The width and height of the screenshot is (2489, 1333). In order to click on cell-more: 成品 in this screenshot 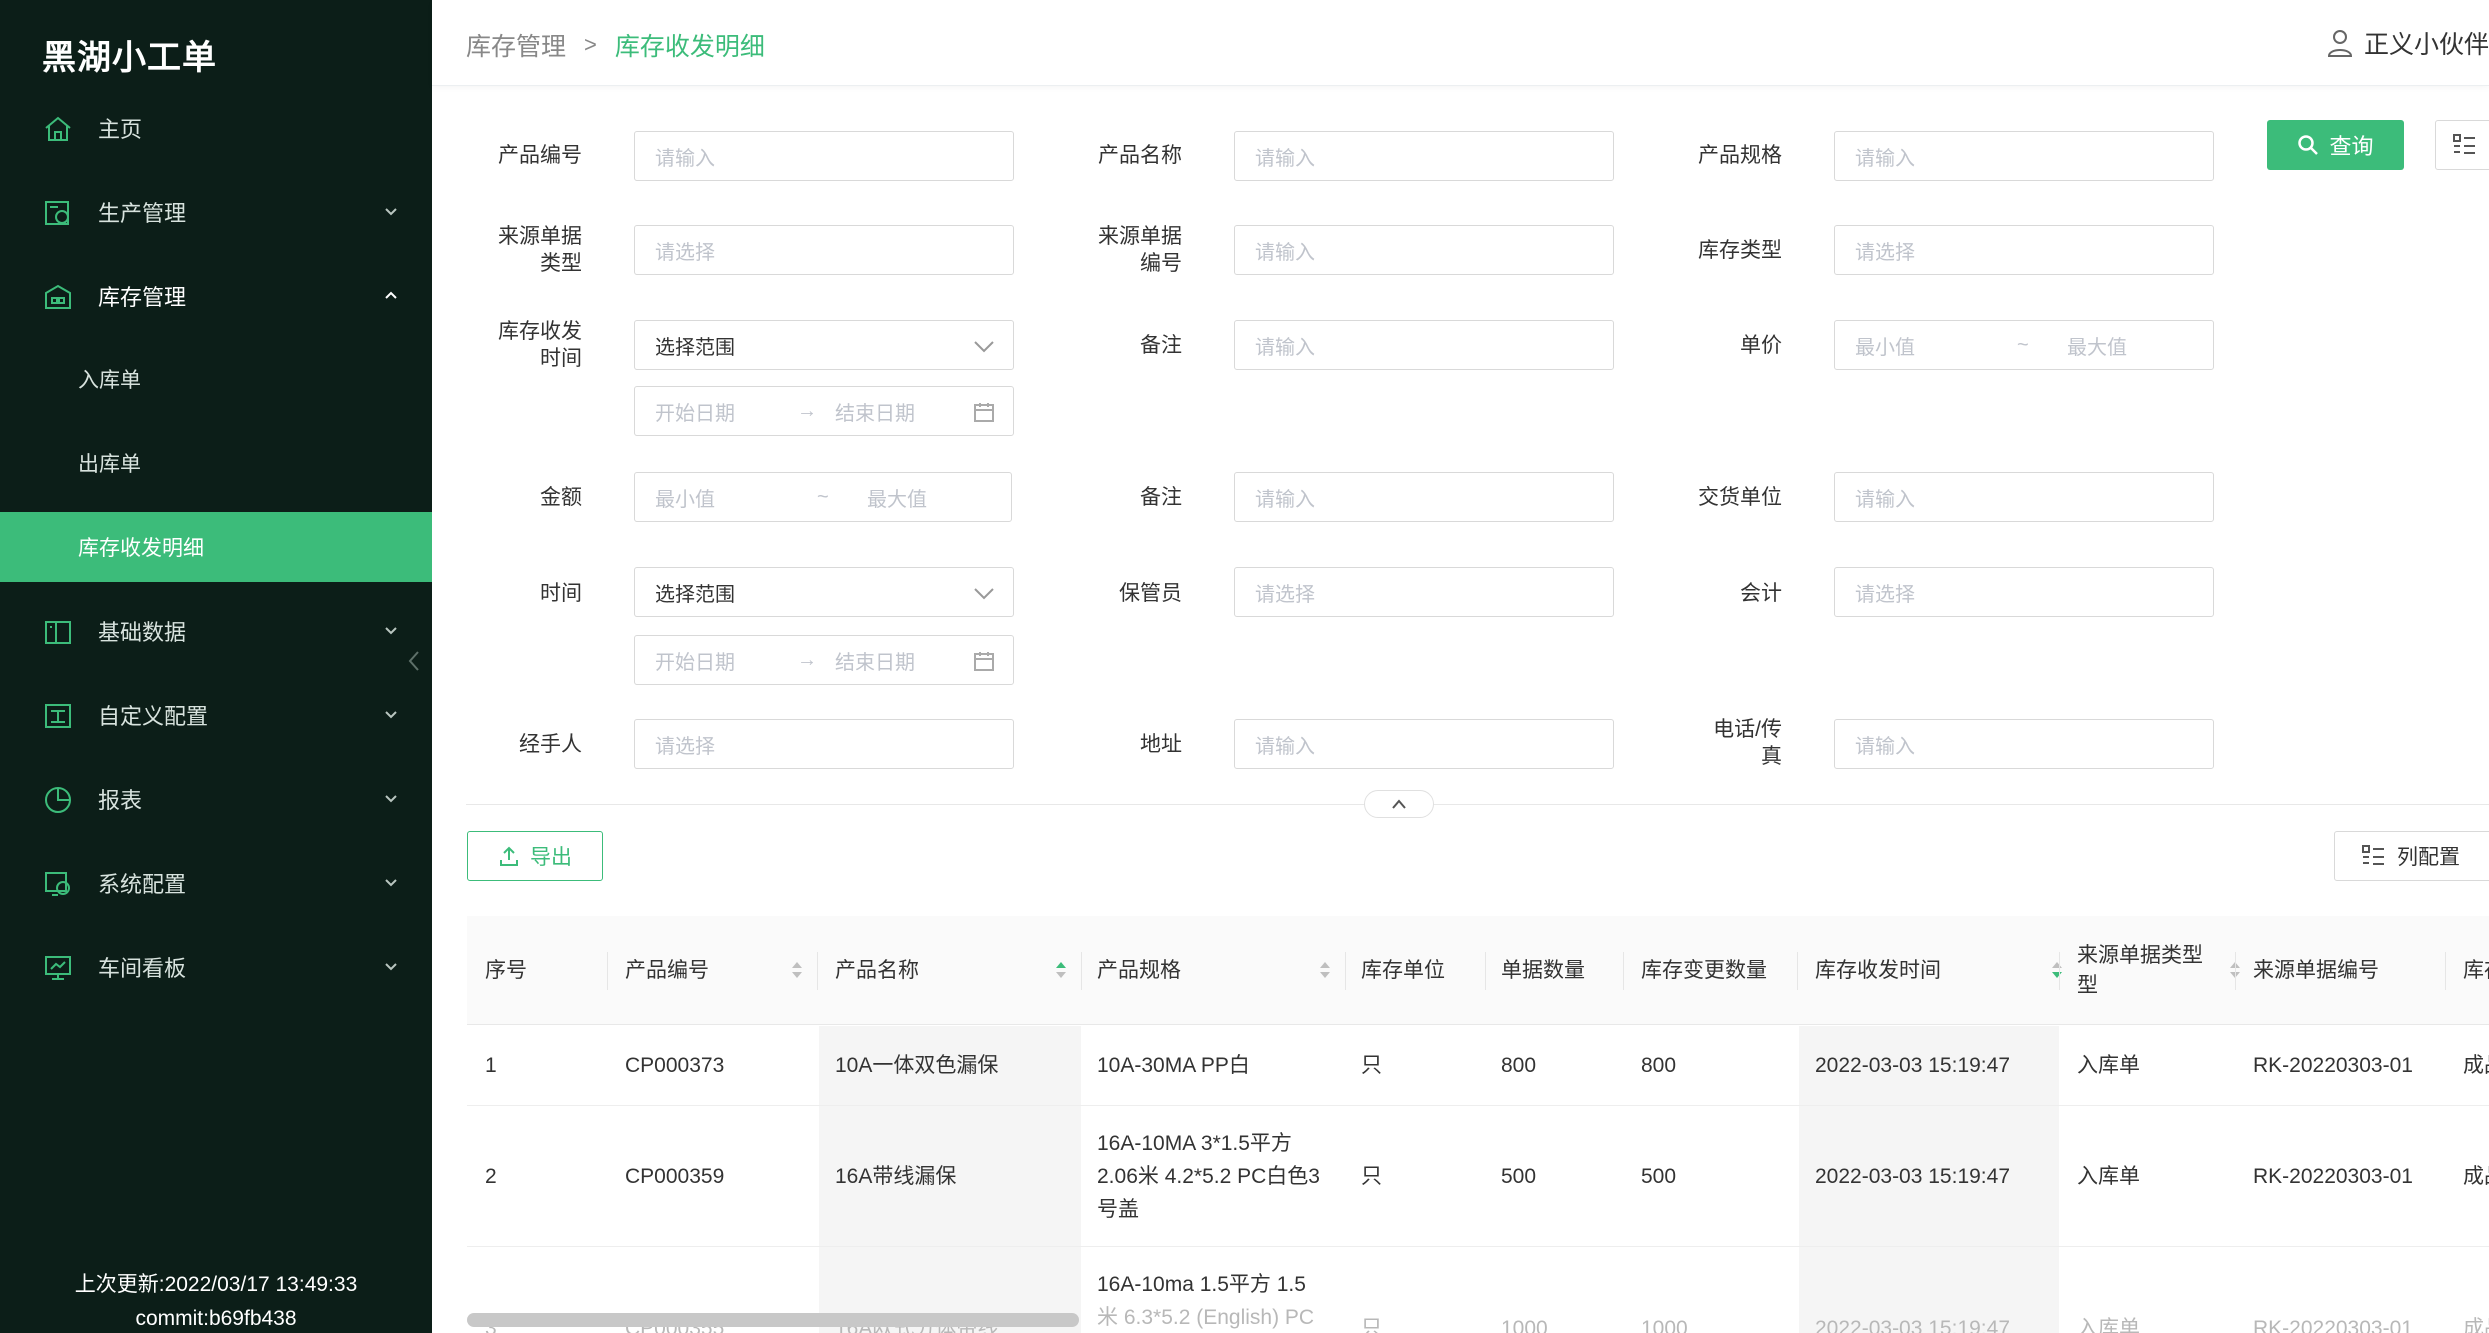, I will do `click(2476, 1065)`.